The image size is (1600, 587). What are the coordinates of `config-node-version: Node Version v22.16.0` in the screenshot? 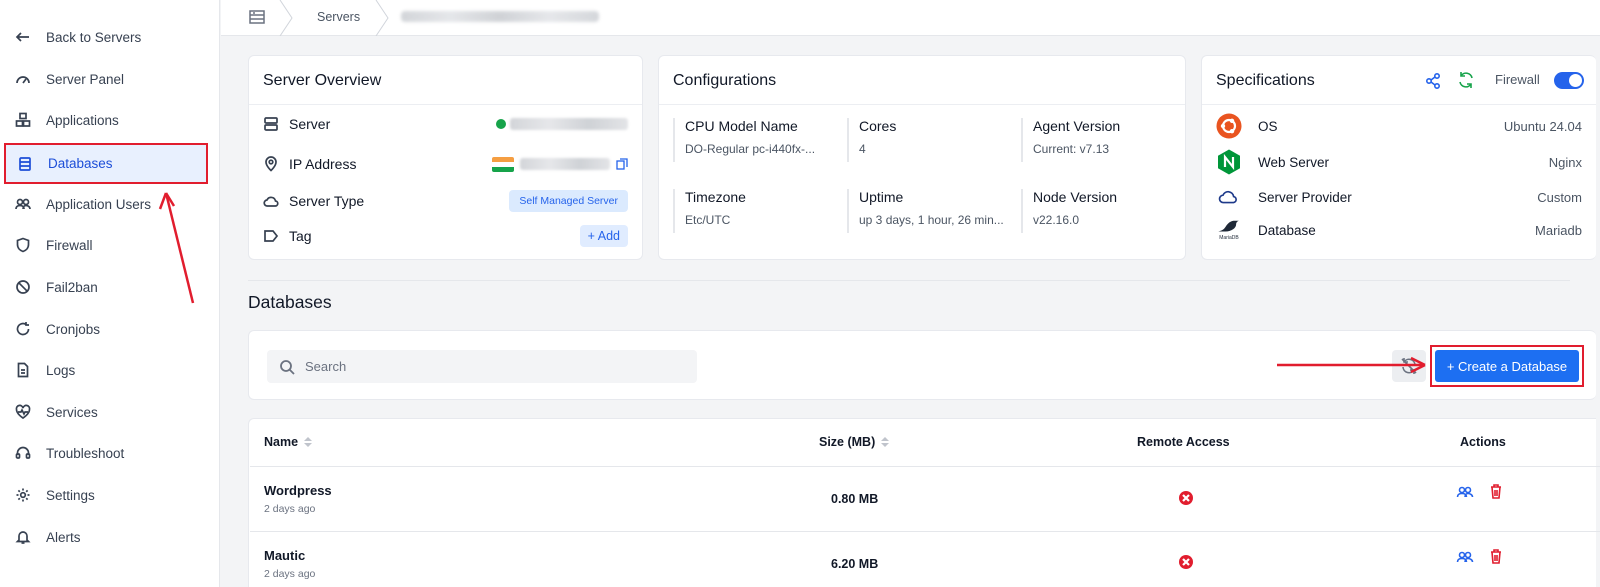 It's located at (1098, 211).